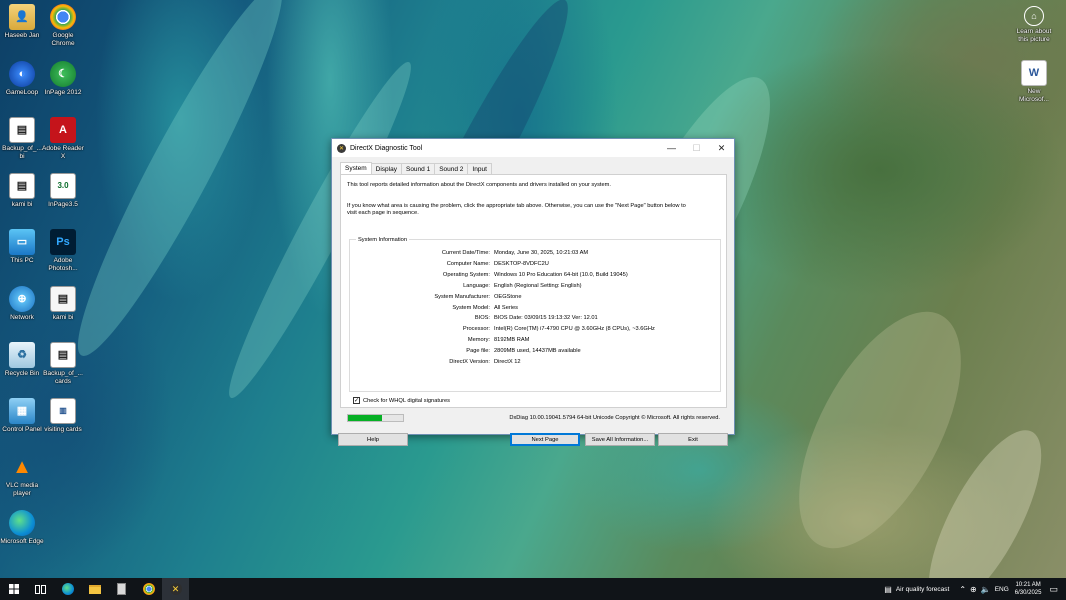 The image size is (1066, 600). Describe the element at coordinates (22, 79) in the screenshot. I see `desktop-icon-gameloop: ◐ GameLoop` at that location.